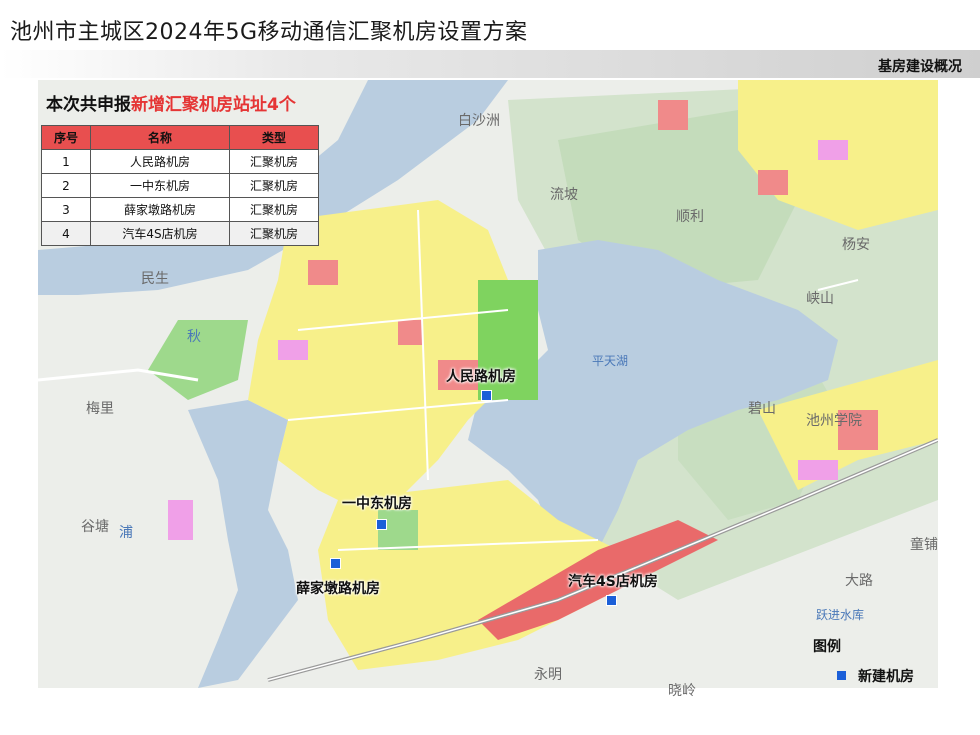  Describe the element at coordinates (564, 195) in the screenshot. I see `place-label: 流坡` at that location.